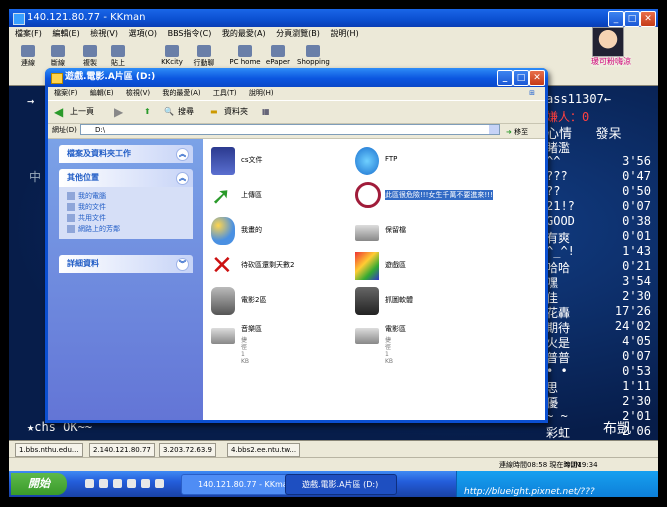  Describe the element at coordinates (616, 19) in the screenshot. I see `minimize-button: _` at that location.